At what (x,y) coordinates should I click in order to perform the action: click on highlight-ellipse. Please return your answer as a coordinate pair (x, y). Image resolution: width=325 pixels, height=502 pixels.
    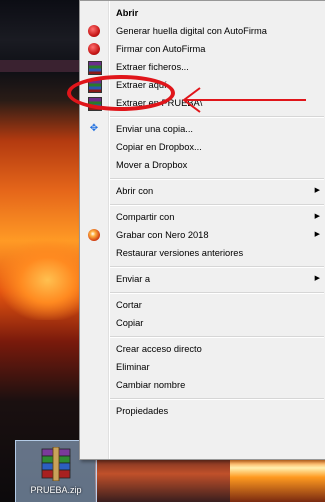
    Looking at the image, I should click on (121, 93).